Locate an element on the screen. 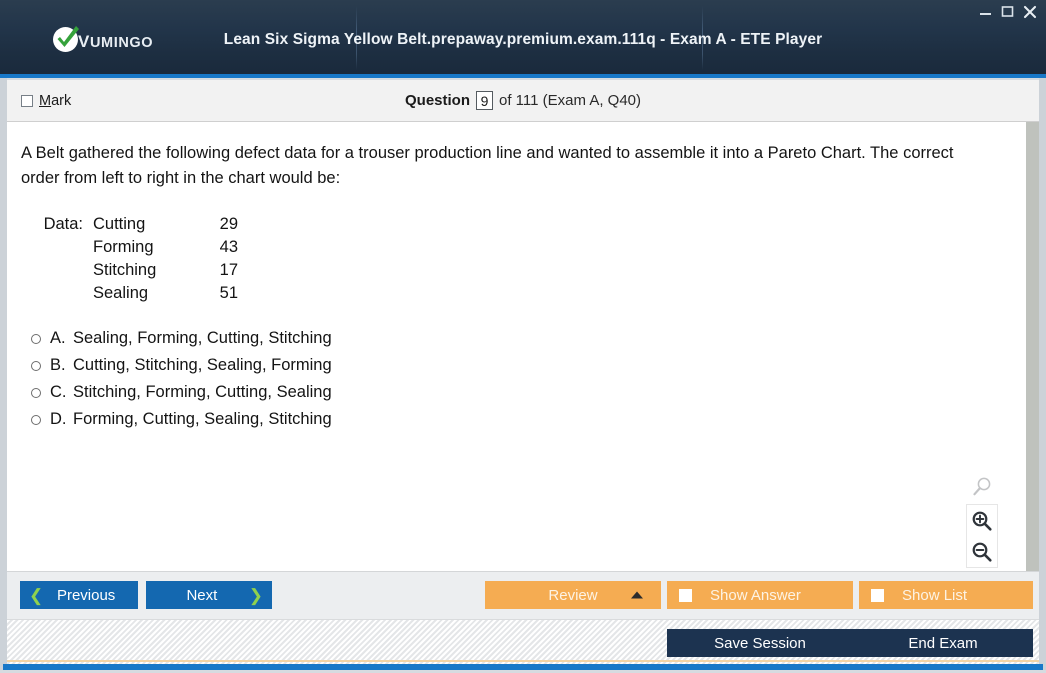 The width and height of the screenshot is (1046, 673). status-bar: Save Session End Exam is located at coordinates (523, 642).